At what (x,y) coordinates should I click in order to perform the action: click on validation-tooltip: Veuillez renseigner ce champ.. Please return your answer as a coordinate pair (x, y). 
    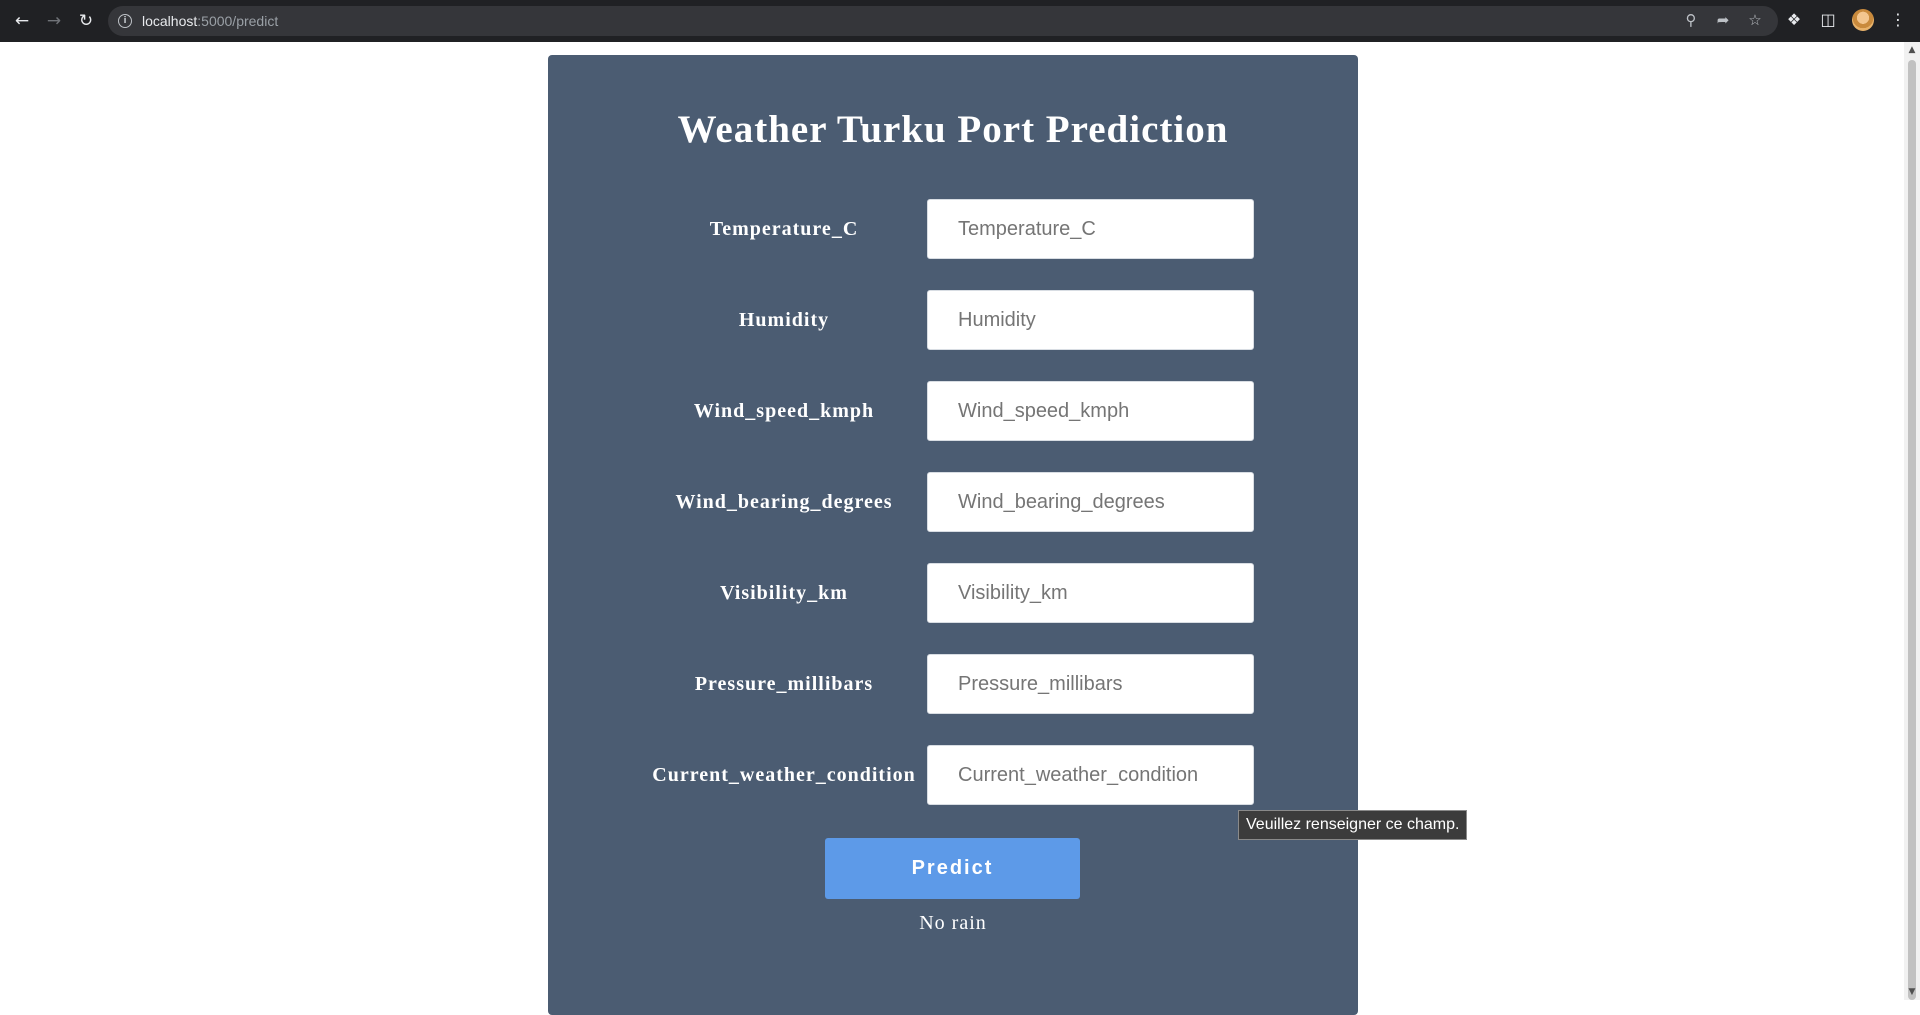
    Looking at the image, I should click on (1353, 825).